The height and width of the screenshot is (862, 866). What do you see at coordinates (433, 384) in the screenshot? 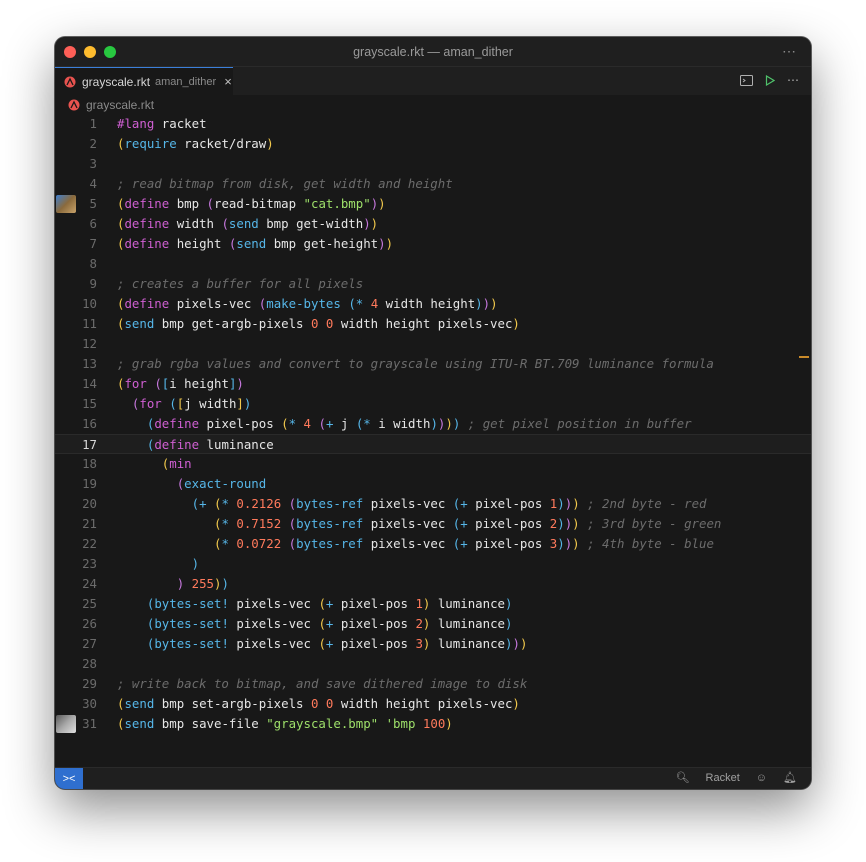
I see `code-line: 14 (for ([i height])` at bounding box center [433, 384].